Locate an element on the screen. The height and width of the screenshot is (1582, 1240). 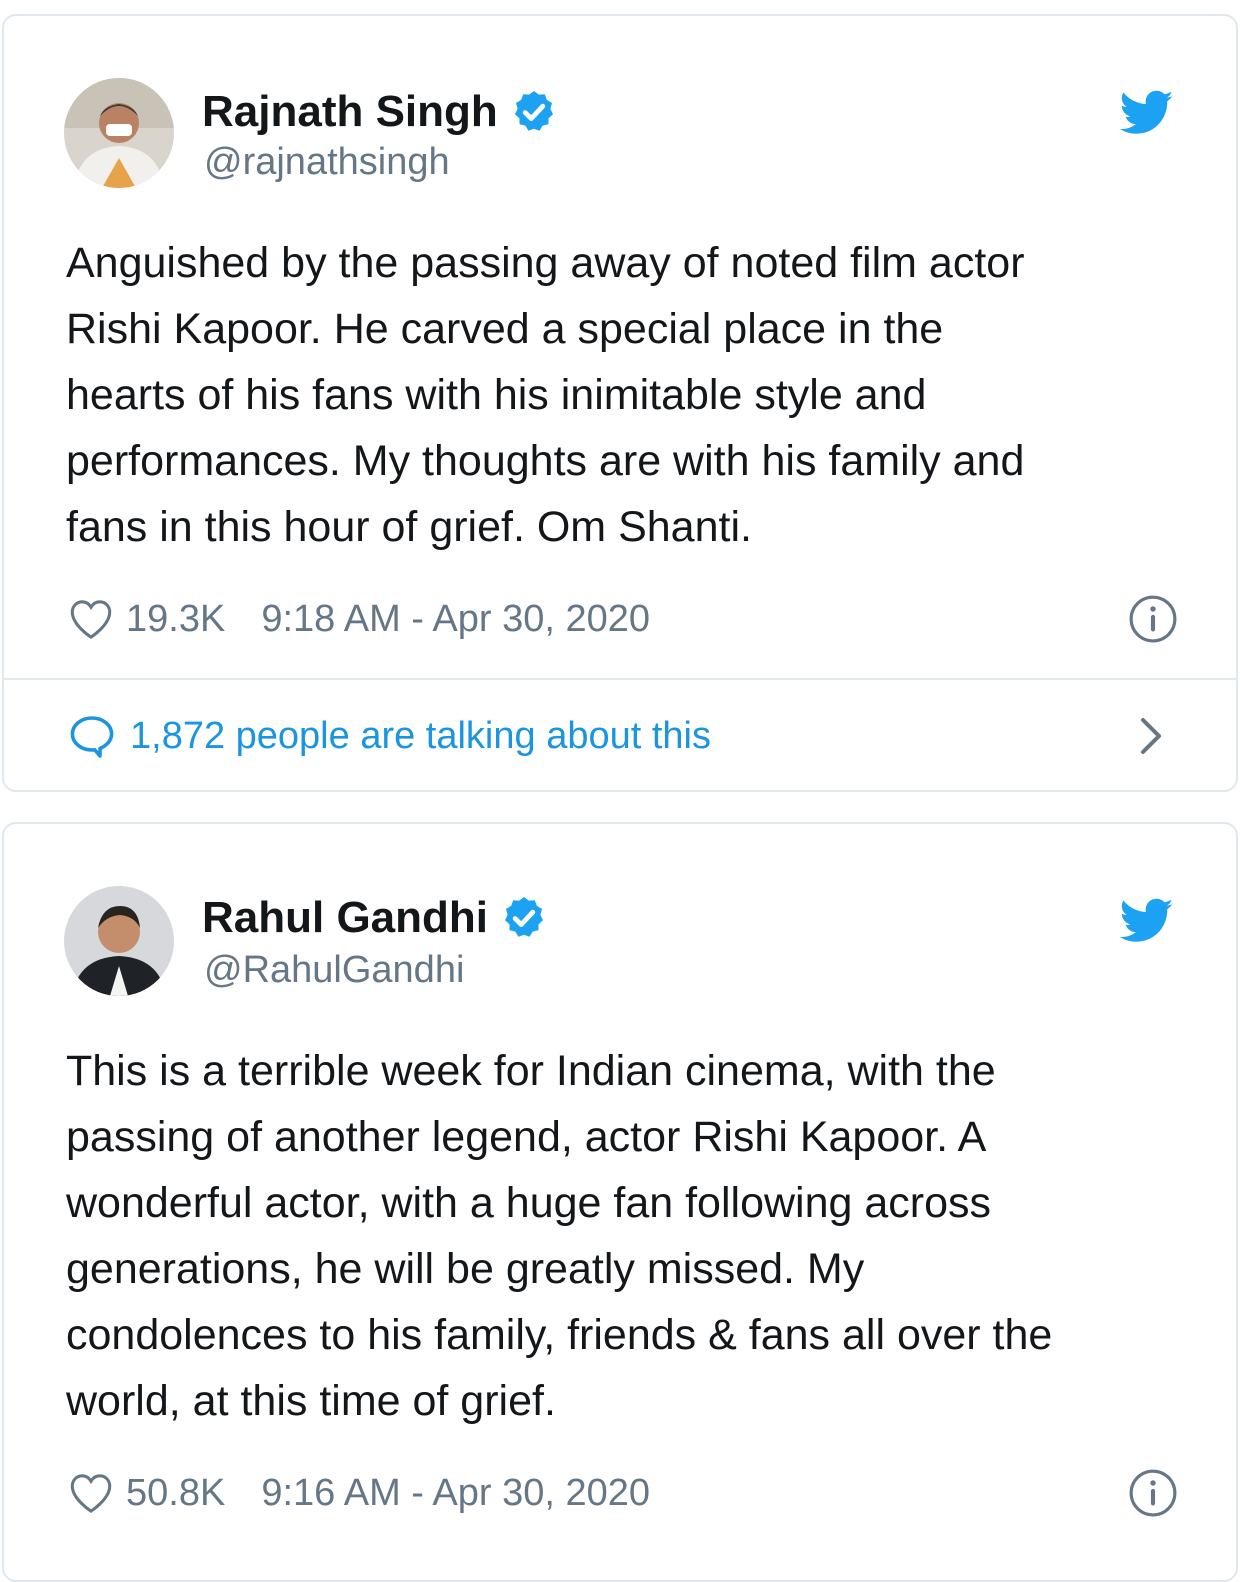
author-name: Rajnath Singh is located at coordinates (350, 112).